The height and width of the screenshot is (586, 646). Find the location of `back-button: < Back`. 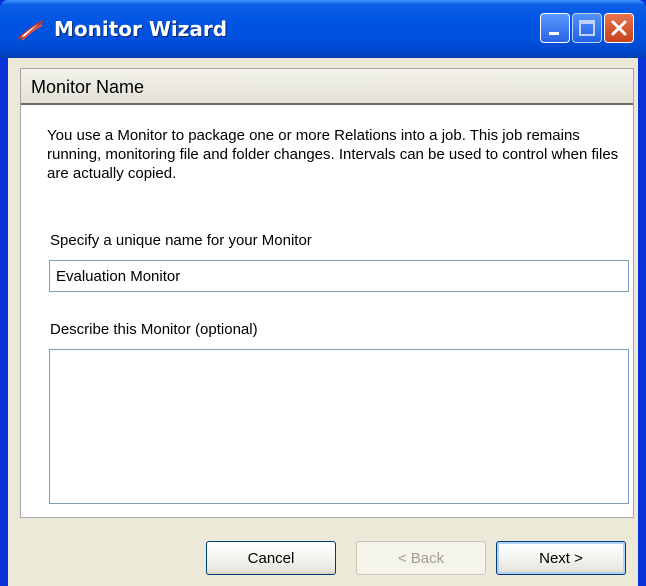

back-button: < Back is located at coordinates (421, 558).